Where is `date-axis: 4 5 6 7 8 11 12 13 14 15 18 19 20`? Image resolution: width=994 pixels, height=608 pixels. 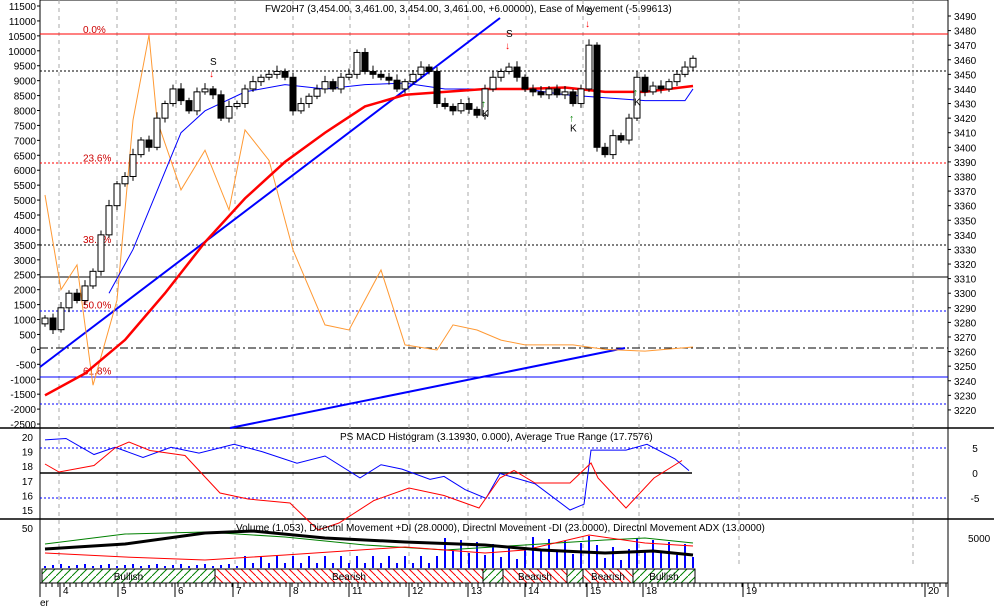
date-axis: 4 5 6 7 8 11 12 13 14 15 18 19 20 is located at coordinates (493, 589).